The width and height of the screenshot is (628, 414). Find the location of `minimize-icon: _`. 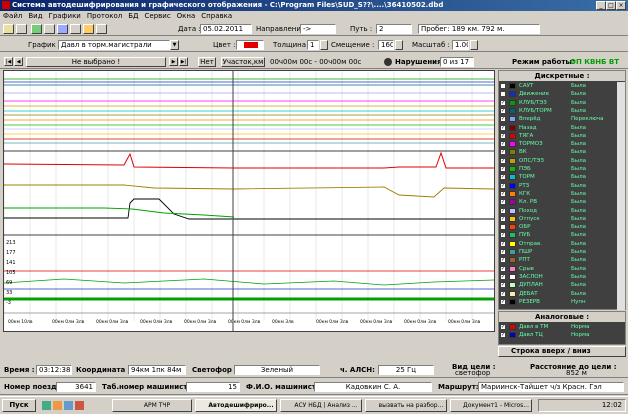

minimize-icon: _ is located at coordinates (601, 5).